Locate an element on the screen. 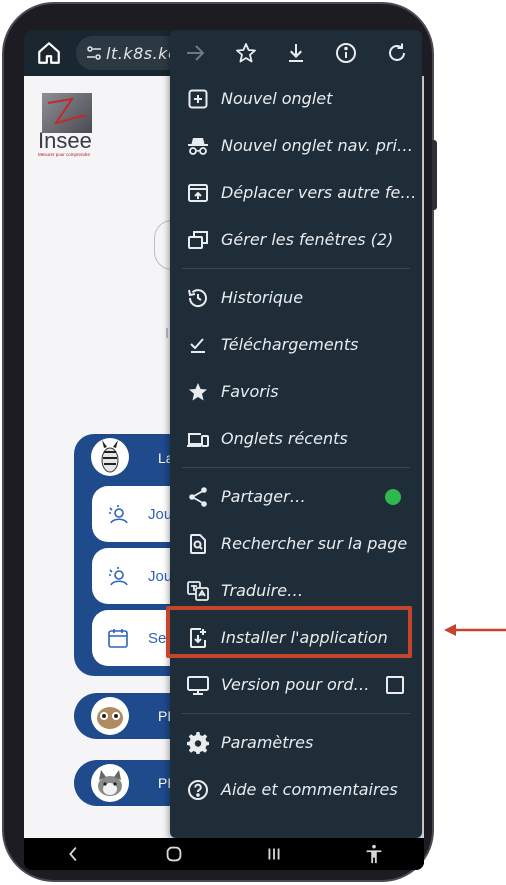 The height and width of the screenshot is (885, 506). recents-icon is located at coordinates (274, 854).